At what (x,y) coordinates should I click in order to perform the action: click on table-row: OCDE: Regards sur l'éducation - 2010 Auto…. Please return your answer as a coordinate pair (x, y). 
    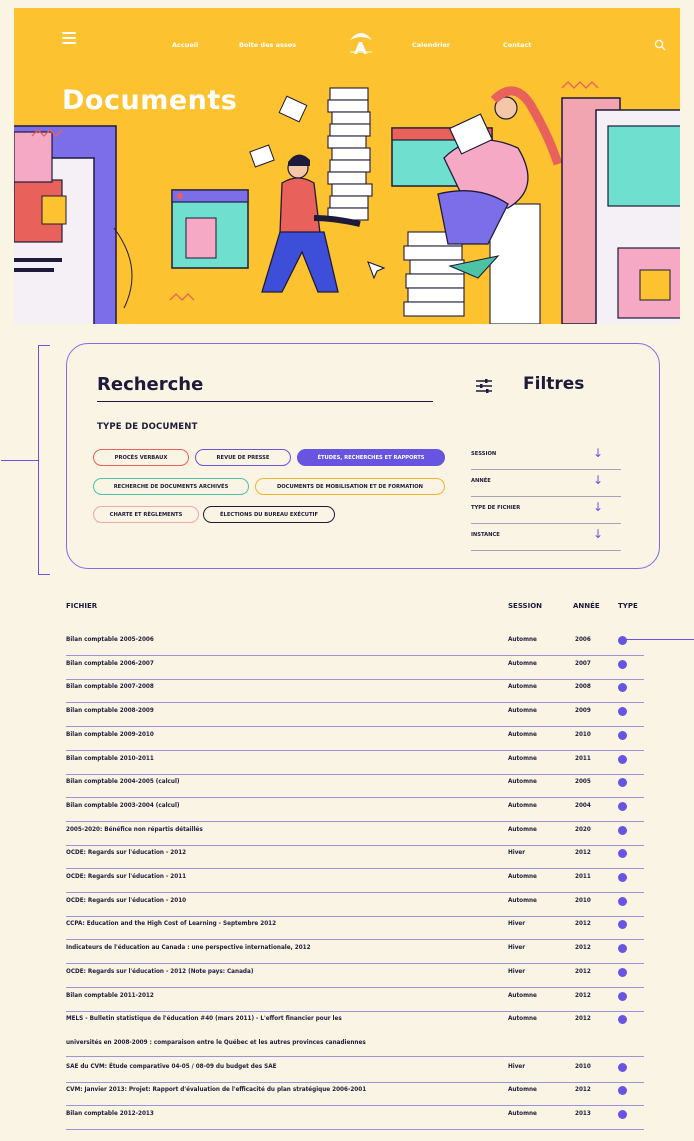
    Looking at the image, I should click on (355, 905).